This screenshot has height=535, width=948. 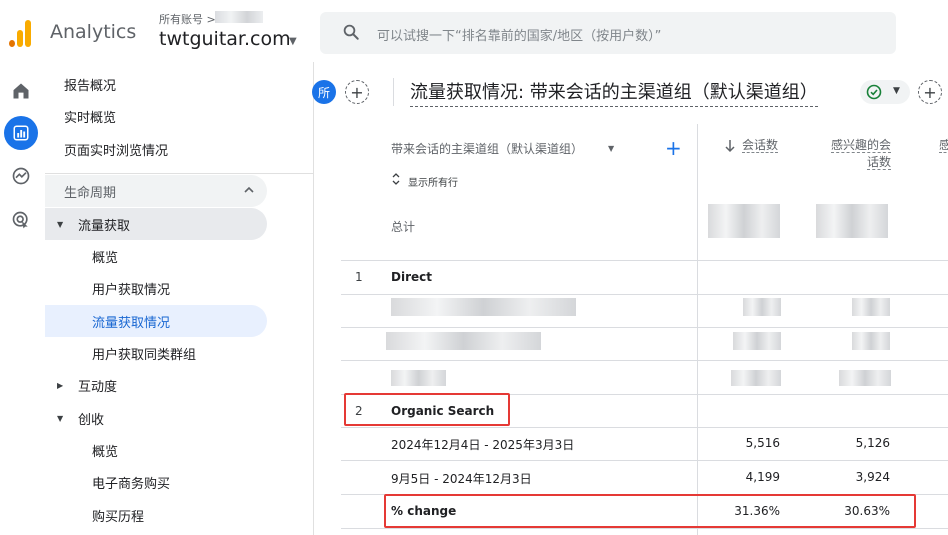 I want to click on triangle-right-icon: ▶, so click(x=60, y=385).